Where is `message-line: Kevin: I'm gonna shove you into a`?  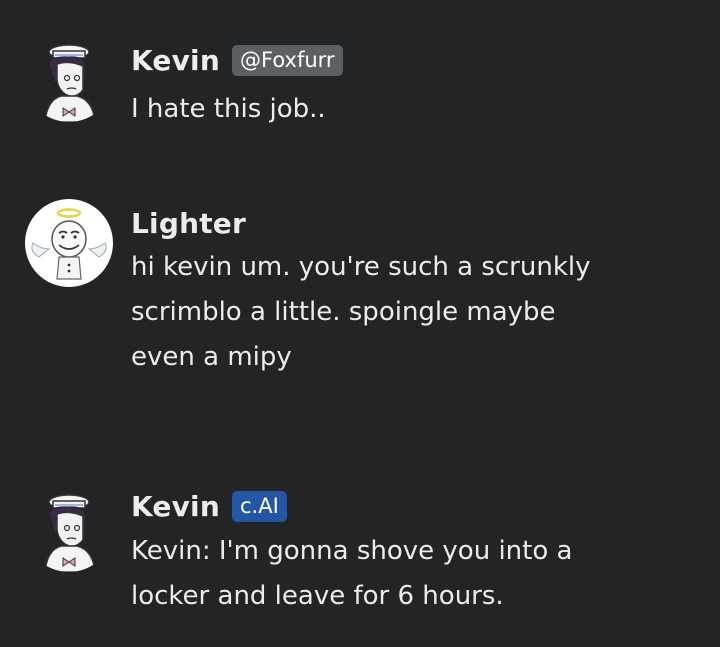
message-line: Kevin: I'm gonna shove you into a is located at coordinates (352, 551).